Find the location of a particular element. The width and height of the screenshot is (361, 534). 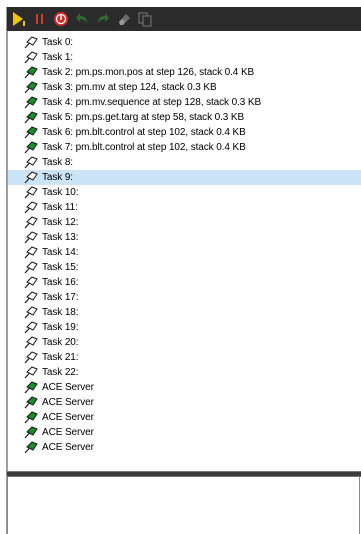

task-row: Task 0: is located at coordinates (184, 42).